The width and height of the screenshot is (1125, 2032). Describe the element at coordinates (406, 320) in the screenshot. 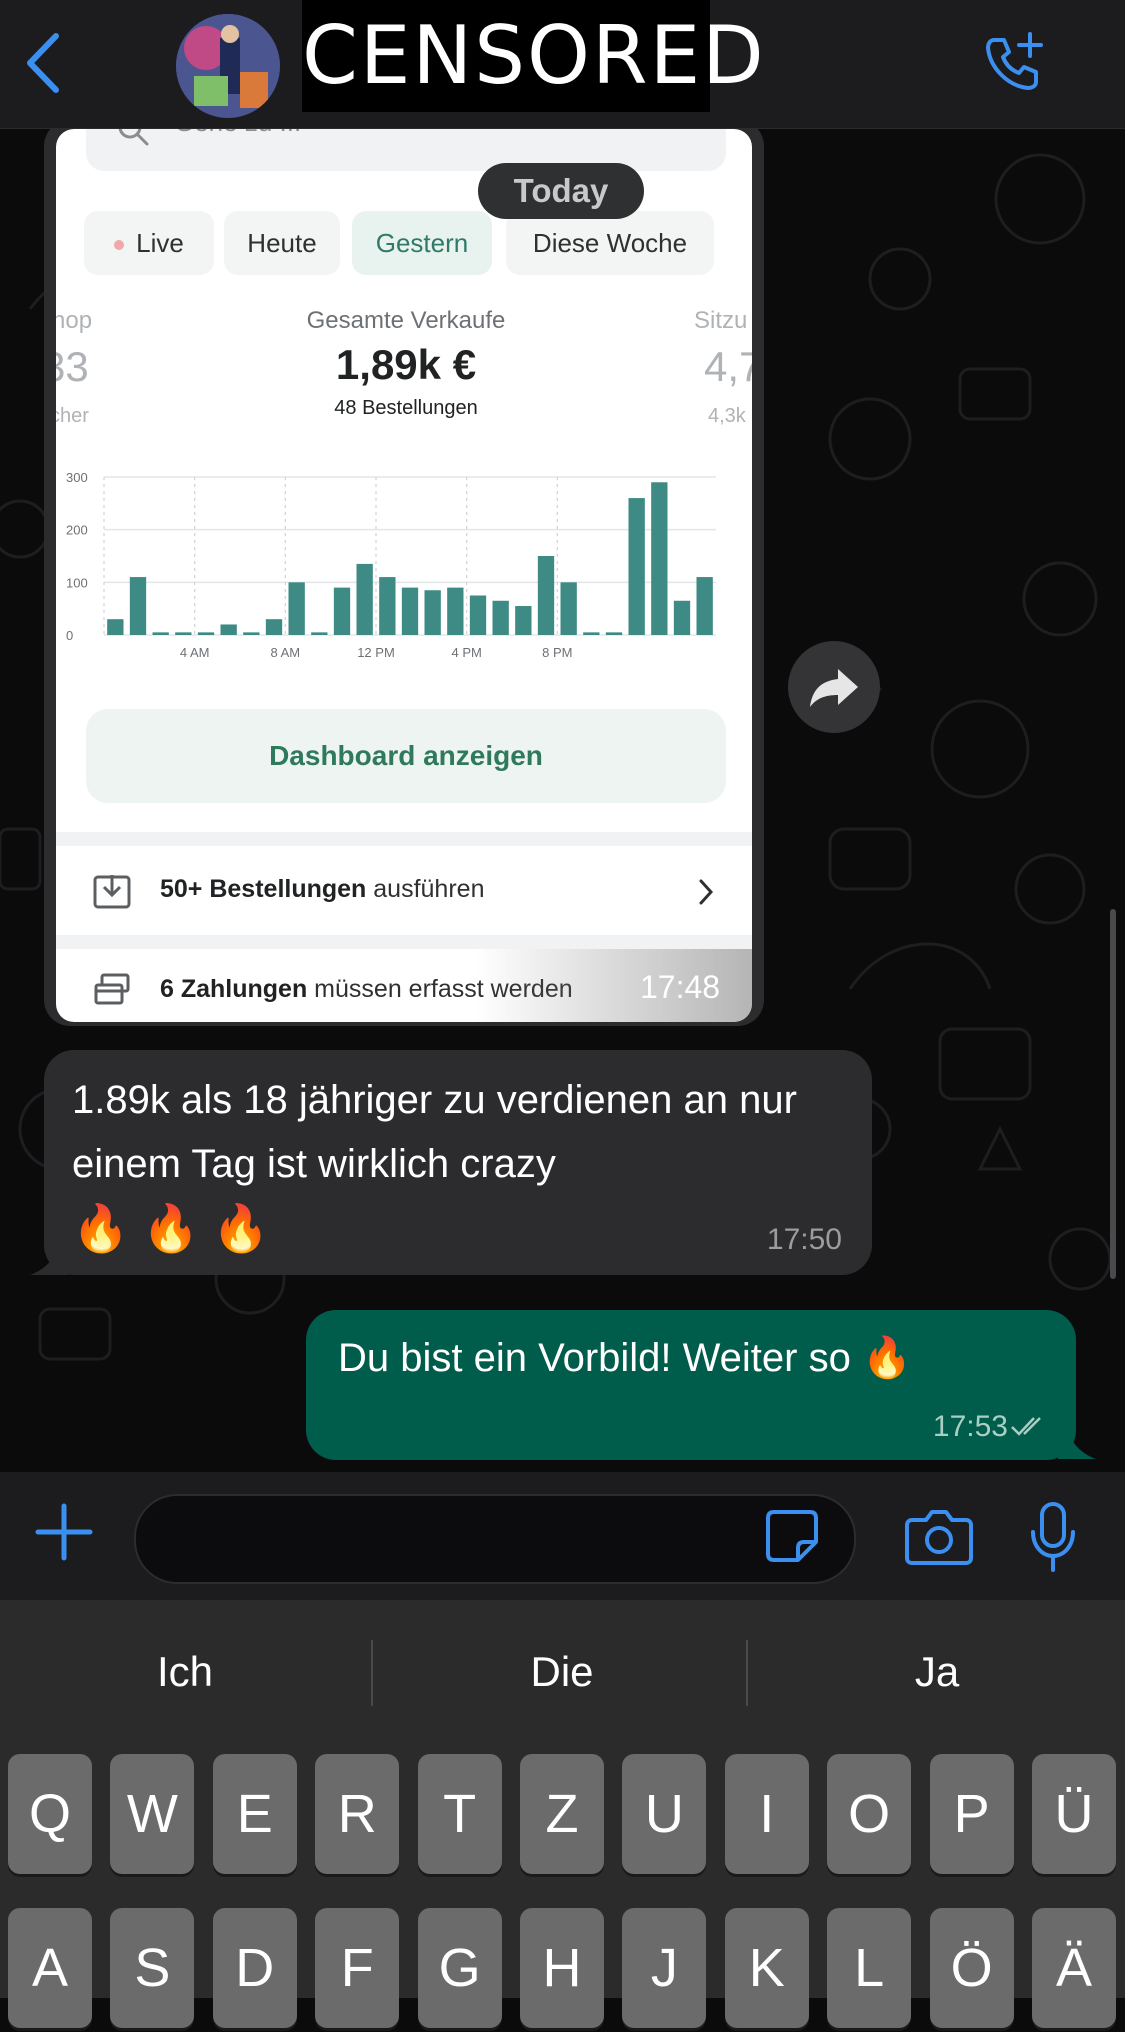

I see `metric-main-label: Gesamte Verkaufe` at that location.